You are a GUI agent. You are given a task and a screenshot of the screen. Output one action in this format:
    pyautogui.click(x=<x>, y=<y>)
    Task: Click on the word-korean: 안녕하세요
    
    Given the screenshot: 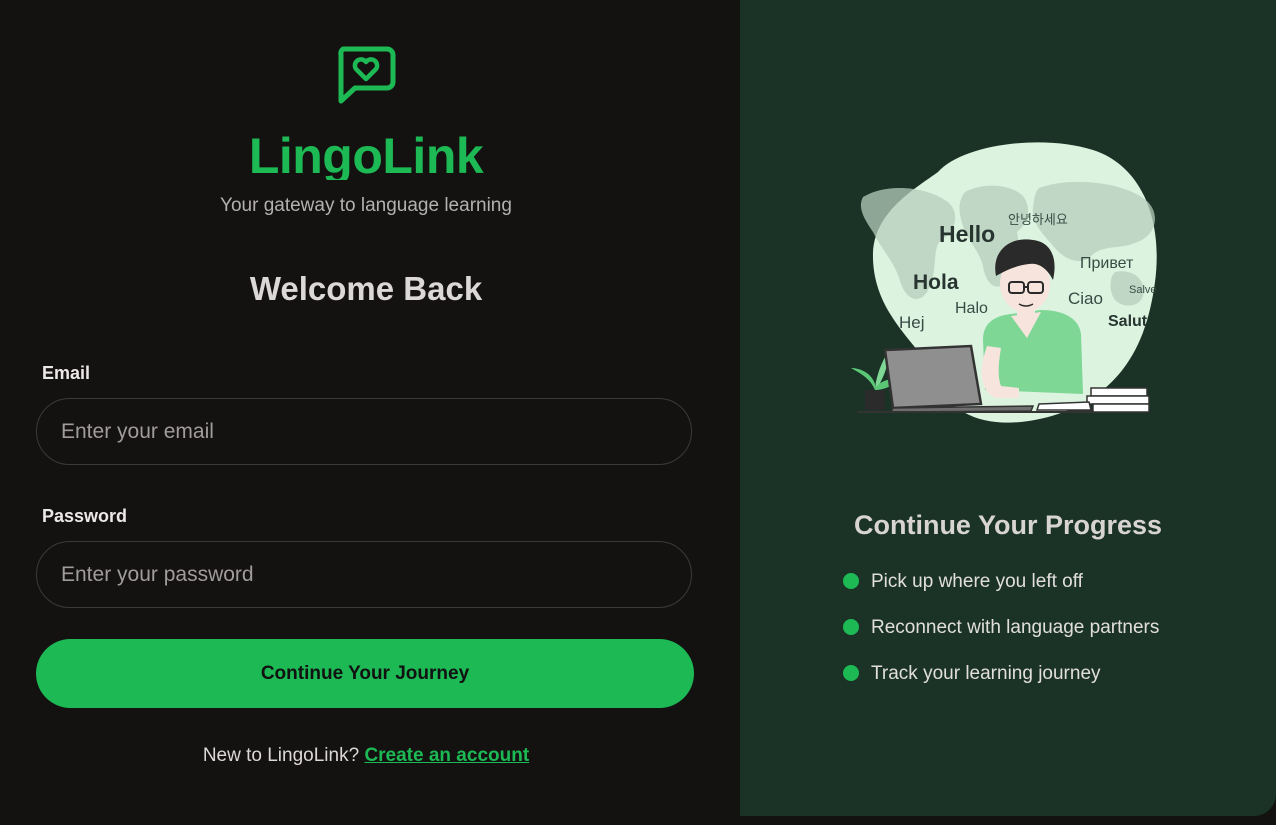 What is the action you would take?
    pyautogui.click(x=1038, y=219)
    